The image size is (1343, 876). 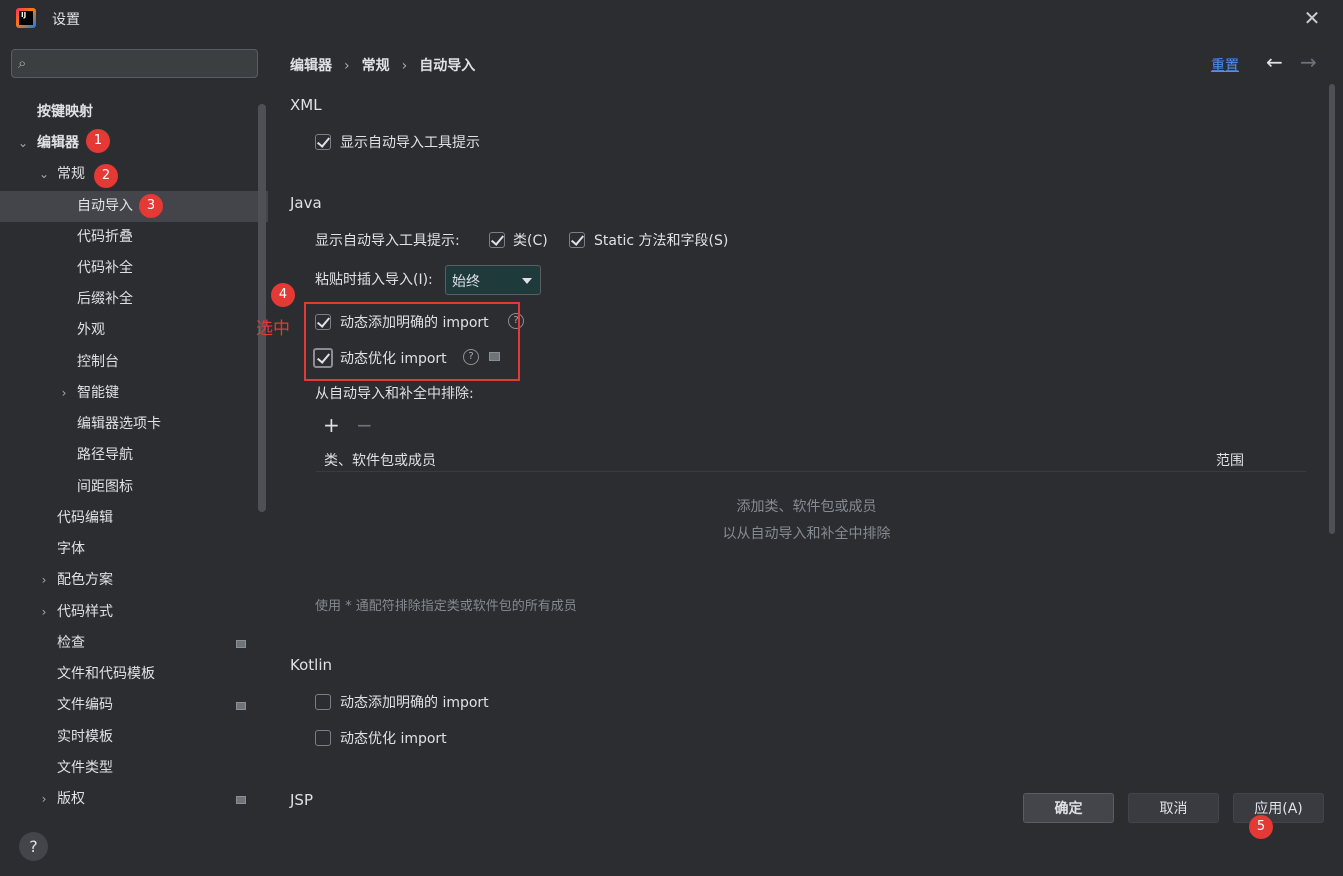 I want to click on sidebar-item-inspections: 检查, so click(x=129, y=643).